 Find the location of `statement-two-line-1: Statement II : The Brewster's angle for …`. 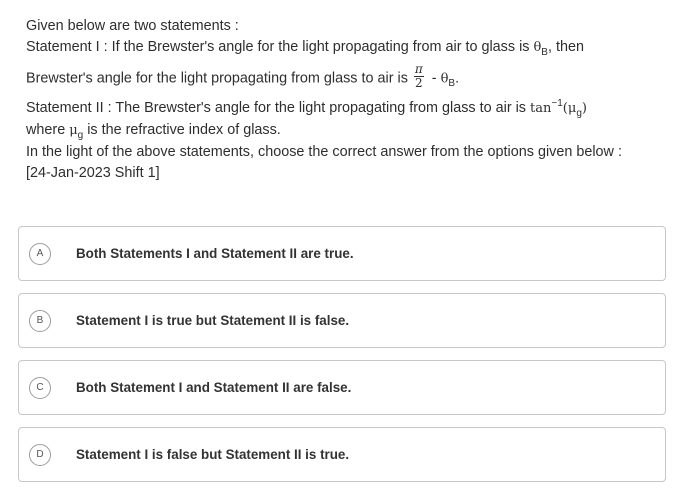

statement-two-line-1: Statement II : The Brewster's angle for … is located at coordinates (344, 109).